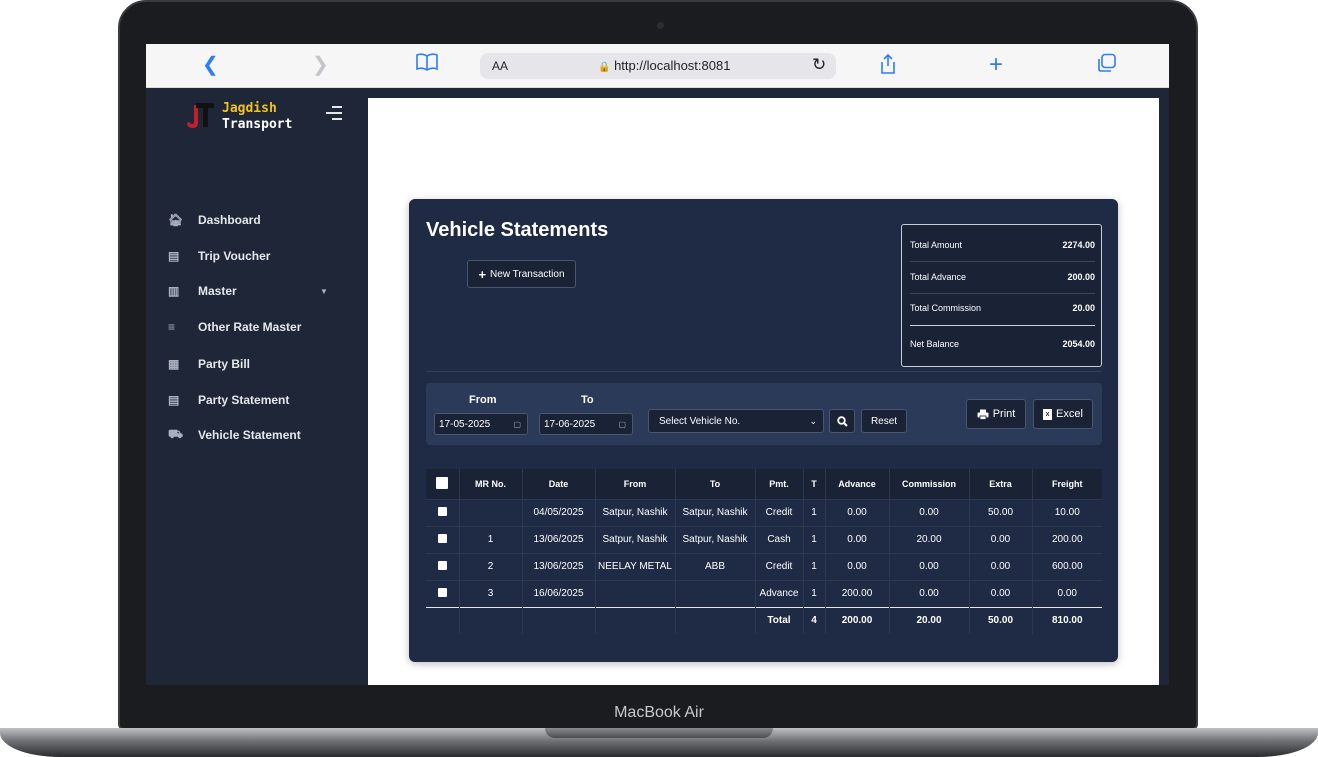 The width and height of the screenshot is (1318, 757). I want to click on chevron-right-icon: ❯, so click(320, 65).